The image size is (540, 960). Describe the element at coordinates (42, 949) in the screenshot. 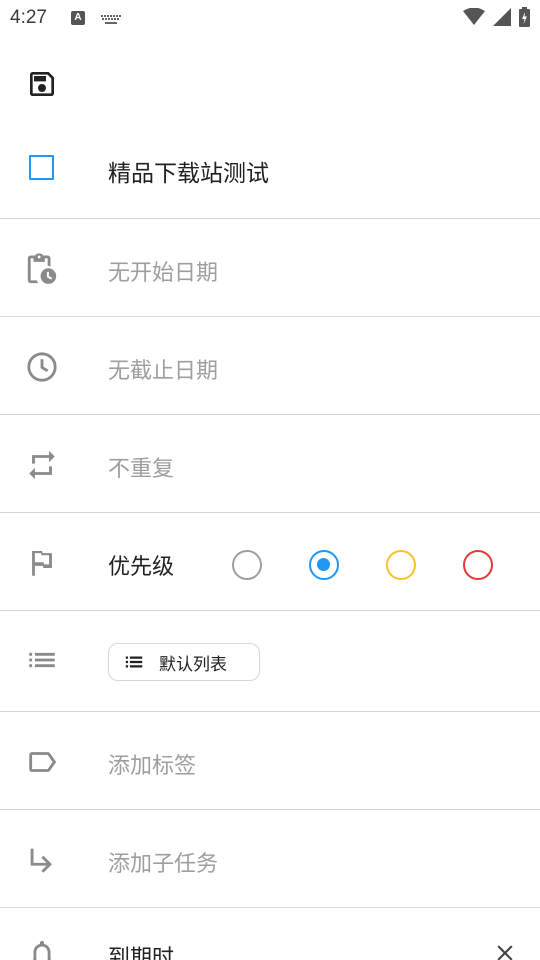

I see `bell-icon` at that location.